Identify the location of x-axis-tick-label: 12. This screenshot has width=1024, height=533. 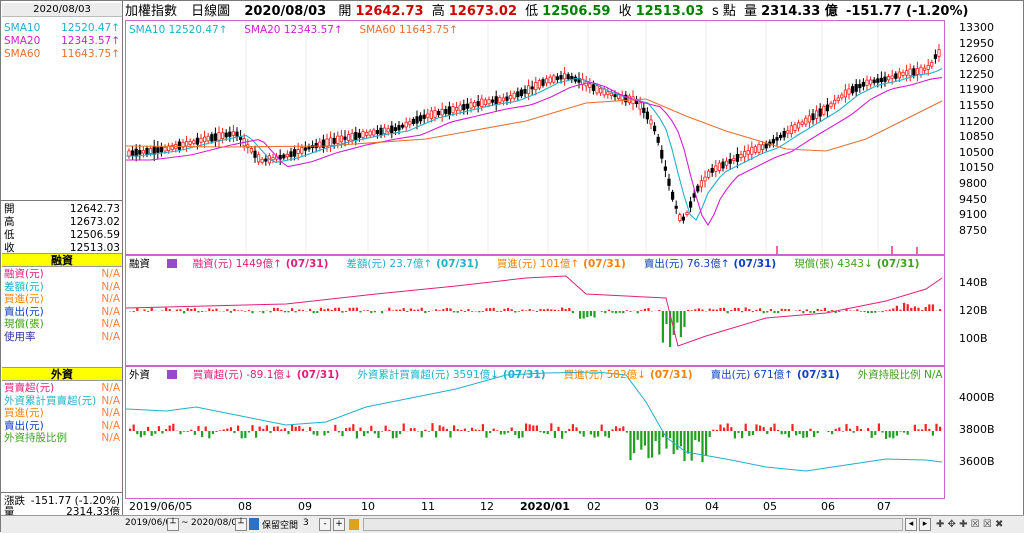
(487, 506).